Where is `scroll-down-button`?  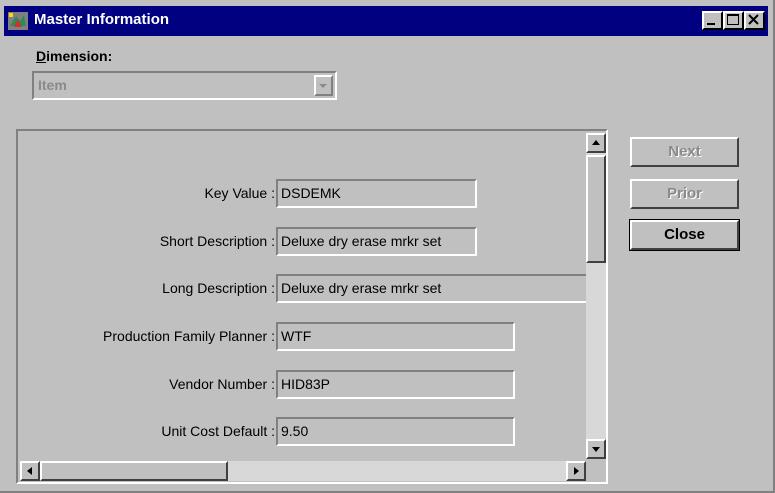
scroll-down-button is located at coordinates (596, 449).